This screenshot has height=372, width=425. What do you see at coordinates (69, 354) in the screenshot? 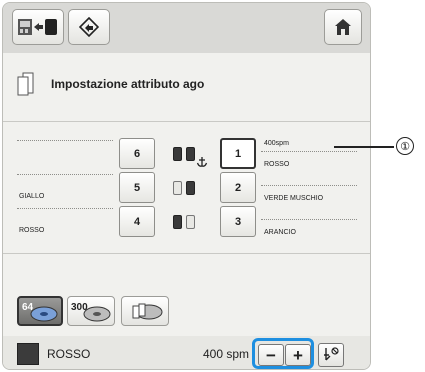
I see `current-color-name: ROSSO` at bounding box center [69, 354].